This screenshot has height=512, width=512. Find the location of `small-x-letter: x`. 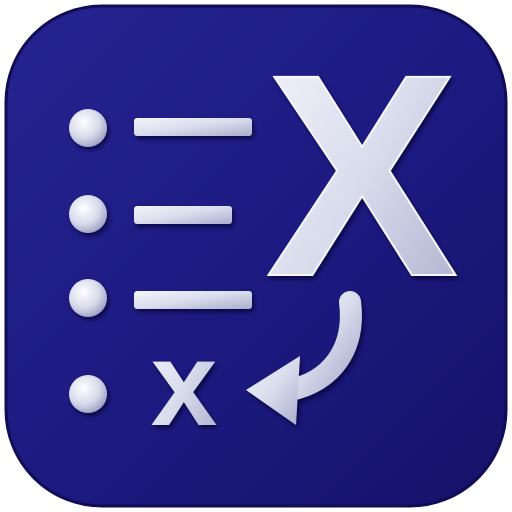

small-x-letter: x is located at coordinates (184, 384).